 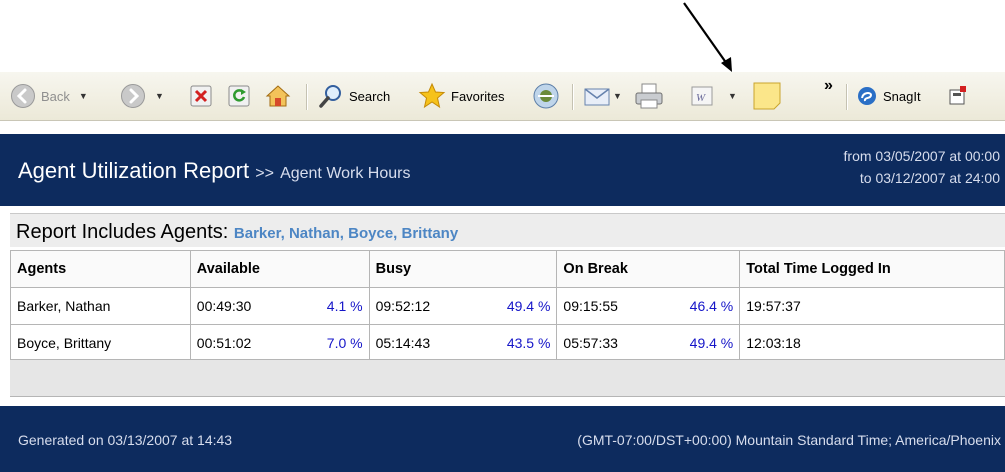 I want to click on capture-icon, so click(x=957, y=95).